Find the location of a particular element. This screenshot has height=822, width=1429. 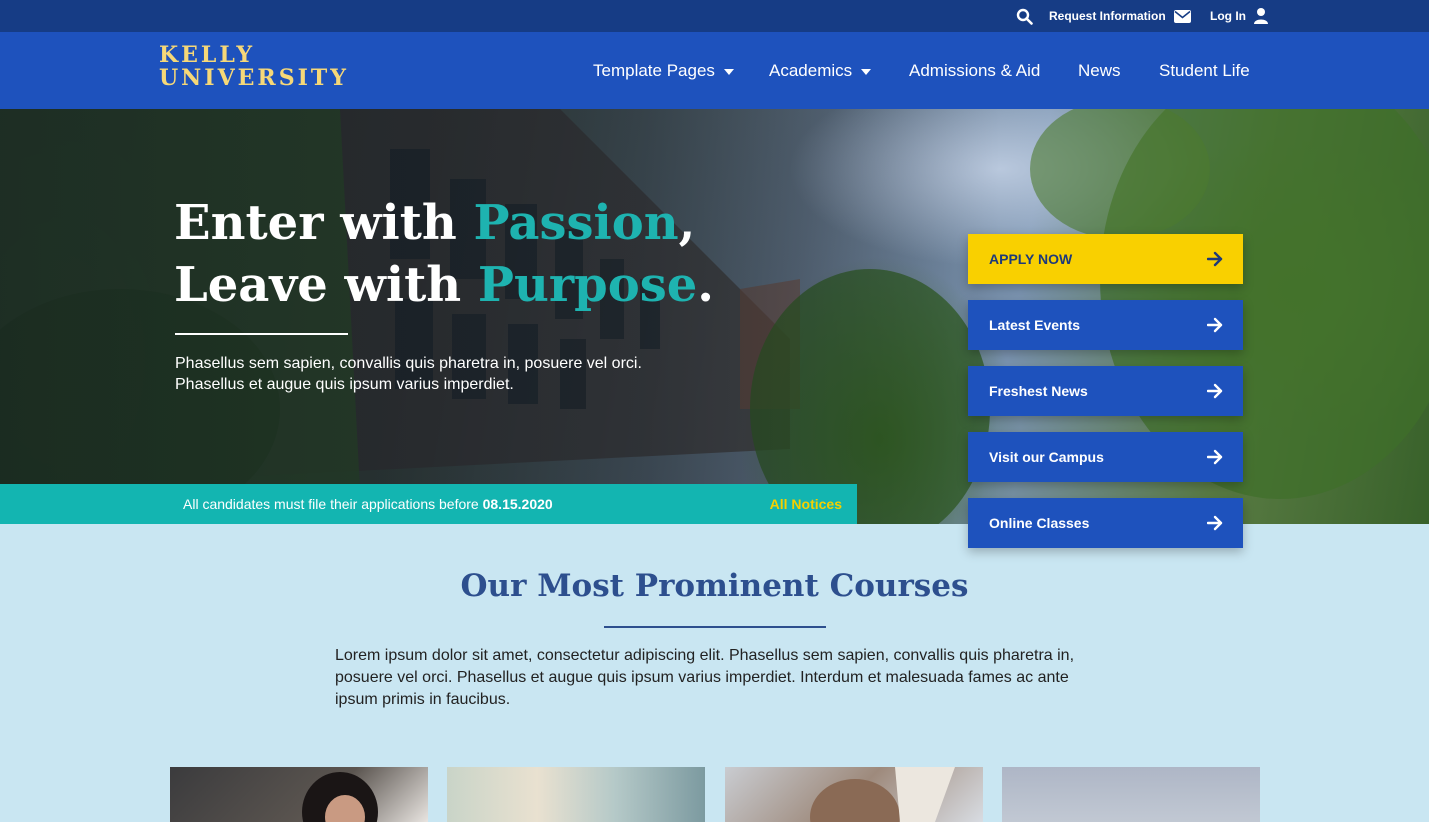

nav-admissions-aid-label: Admissions & Aid is located at coordinates (975, 70).